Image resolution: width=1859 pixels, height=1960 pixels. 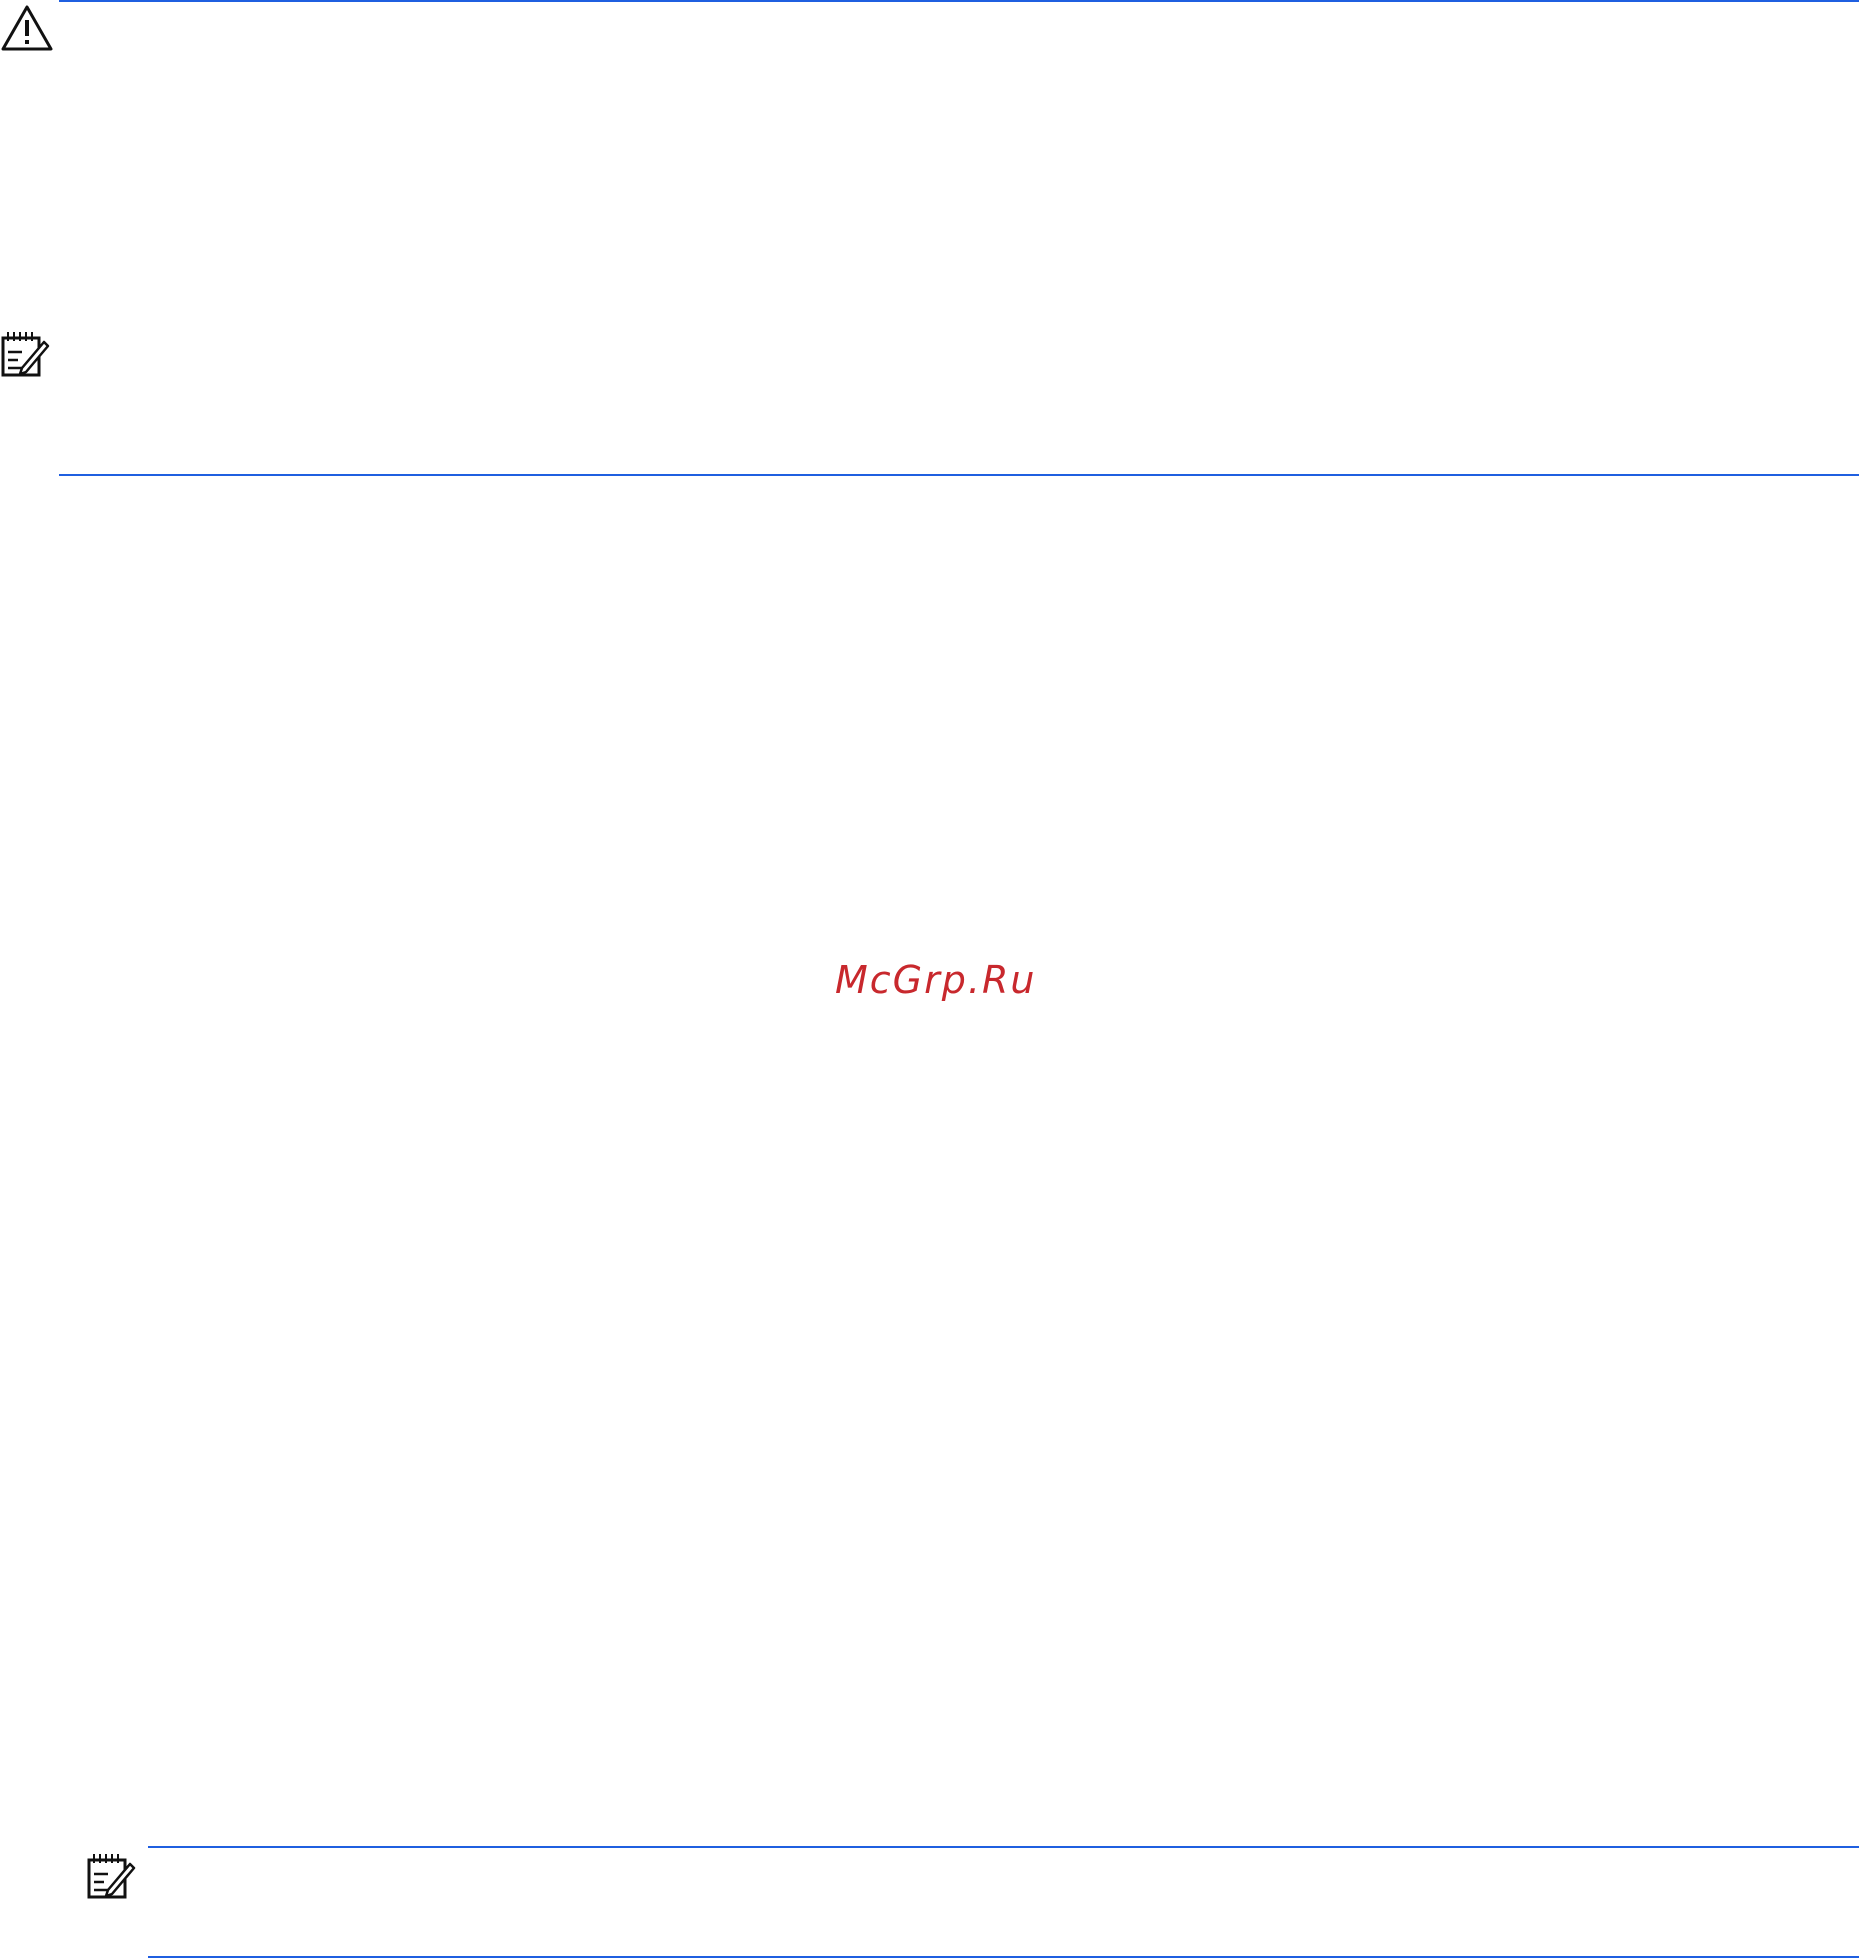 I want to click on note-top-divider, so click(x=1003, y=1847).